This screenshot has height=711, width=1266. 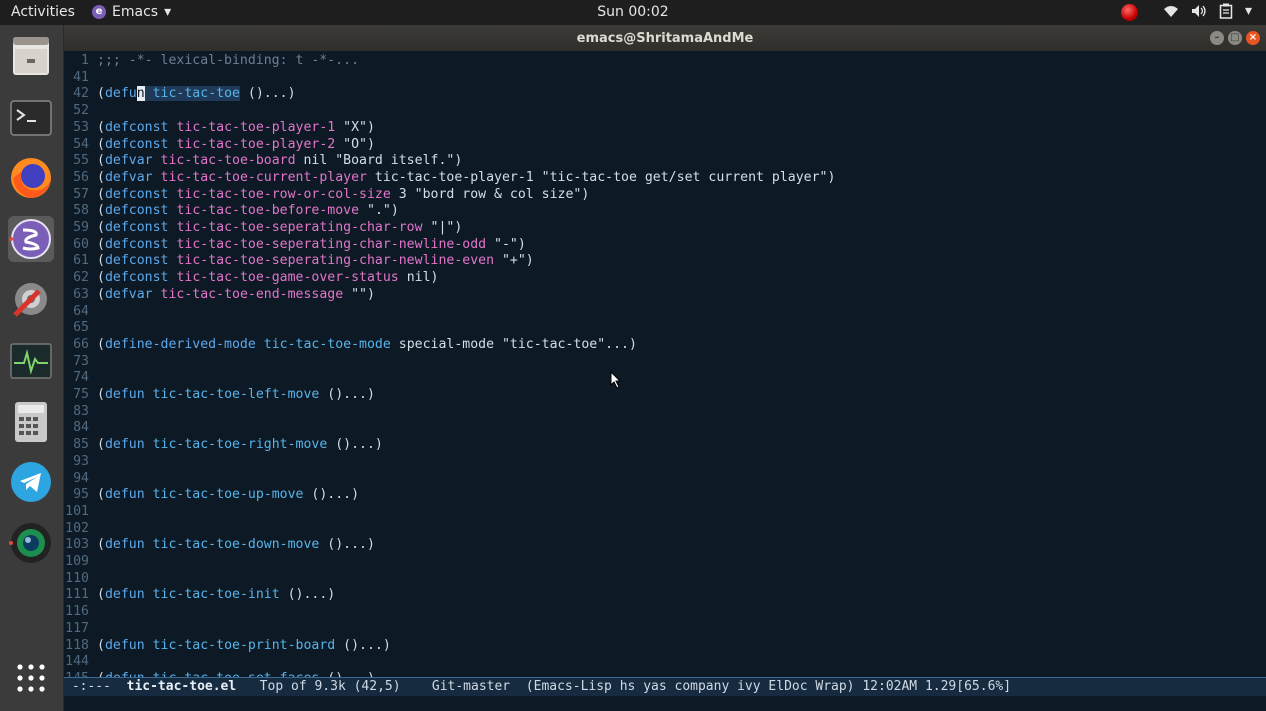 I want to click on code-line: 144, so click(x=80, y=661).